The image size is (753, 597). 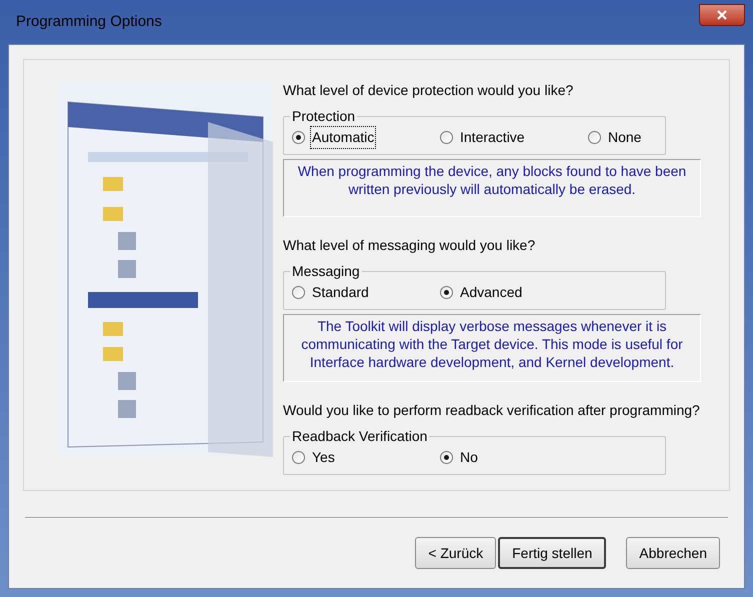 What do you see at coordinates (673, 553) in the screenshot?
I see `dialog-button: Abbrechen` at bounding box center [673, 553].